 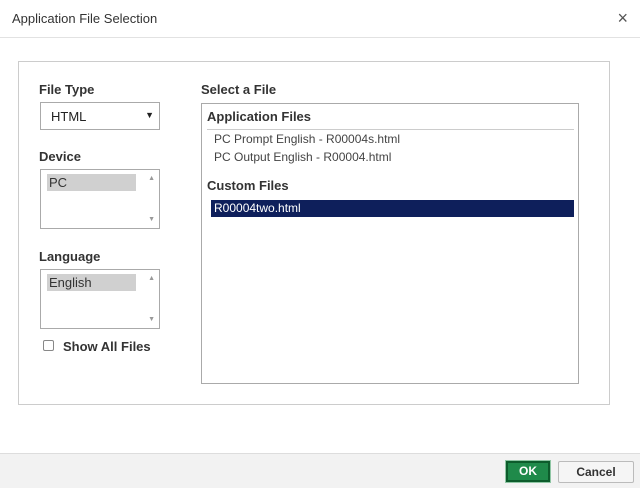 I want to click on language-label: Language, so click(x=70, y=256).